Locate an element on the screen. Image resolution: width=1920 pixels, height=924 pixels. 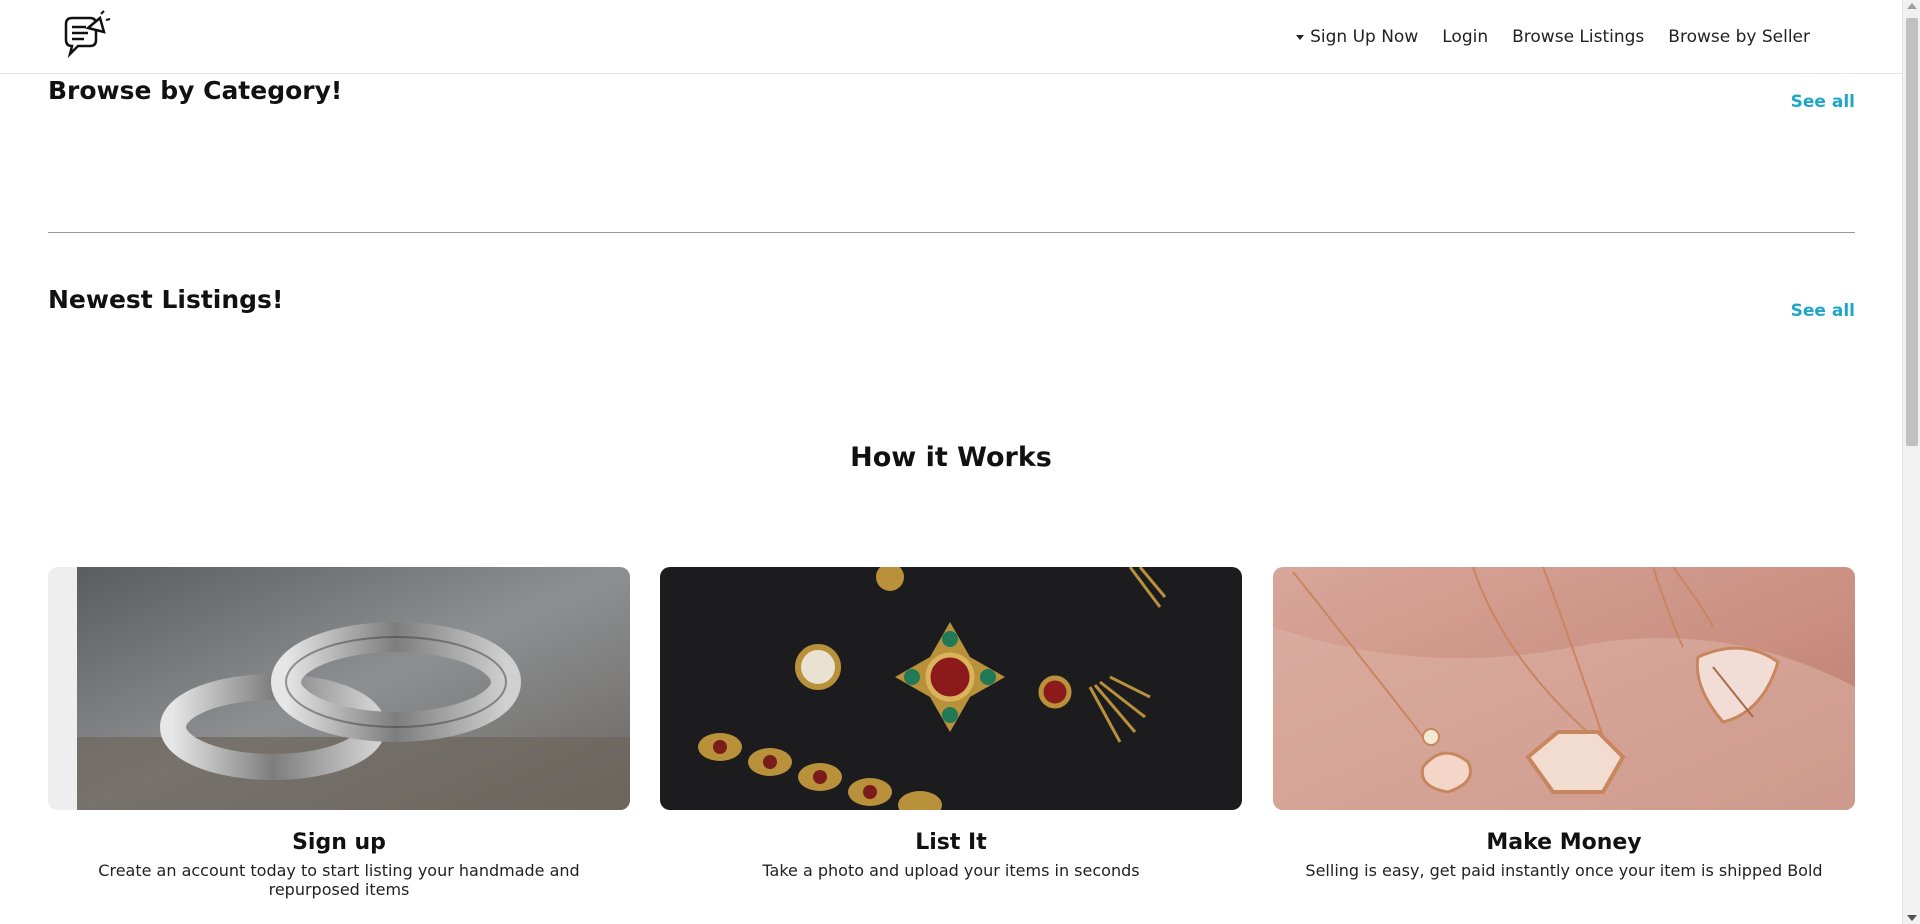
section-divider is located at coordinates (951, 232).